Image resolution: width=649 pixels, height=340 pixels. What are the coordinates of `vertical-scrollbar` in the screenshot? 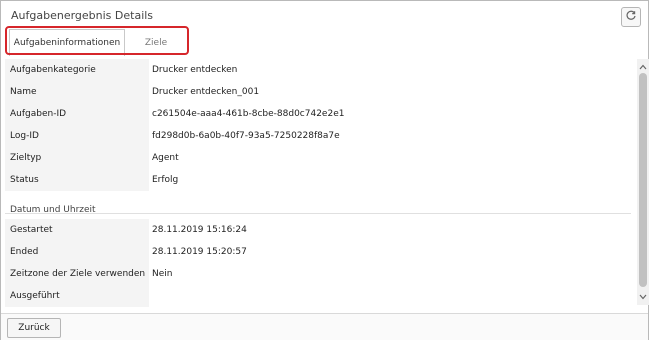 It's located at (643, 182).